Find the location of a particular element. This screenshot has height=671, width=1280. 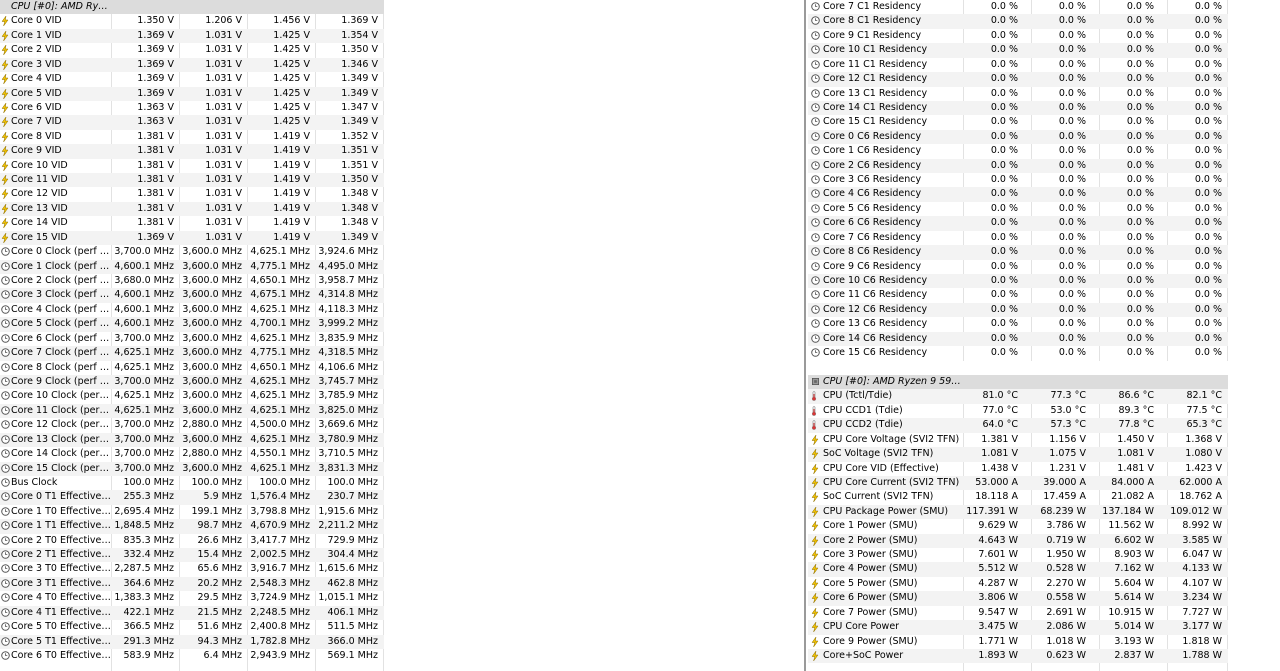

maximum-value: 1.081 V is located at coordinates (1135, 454).